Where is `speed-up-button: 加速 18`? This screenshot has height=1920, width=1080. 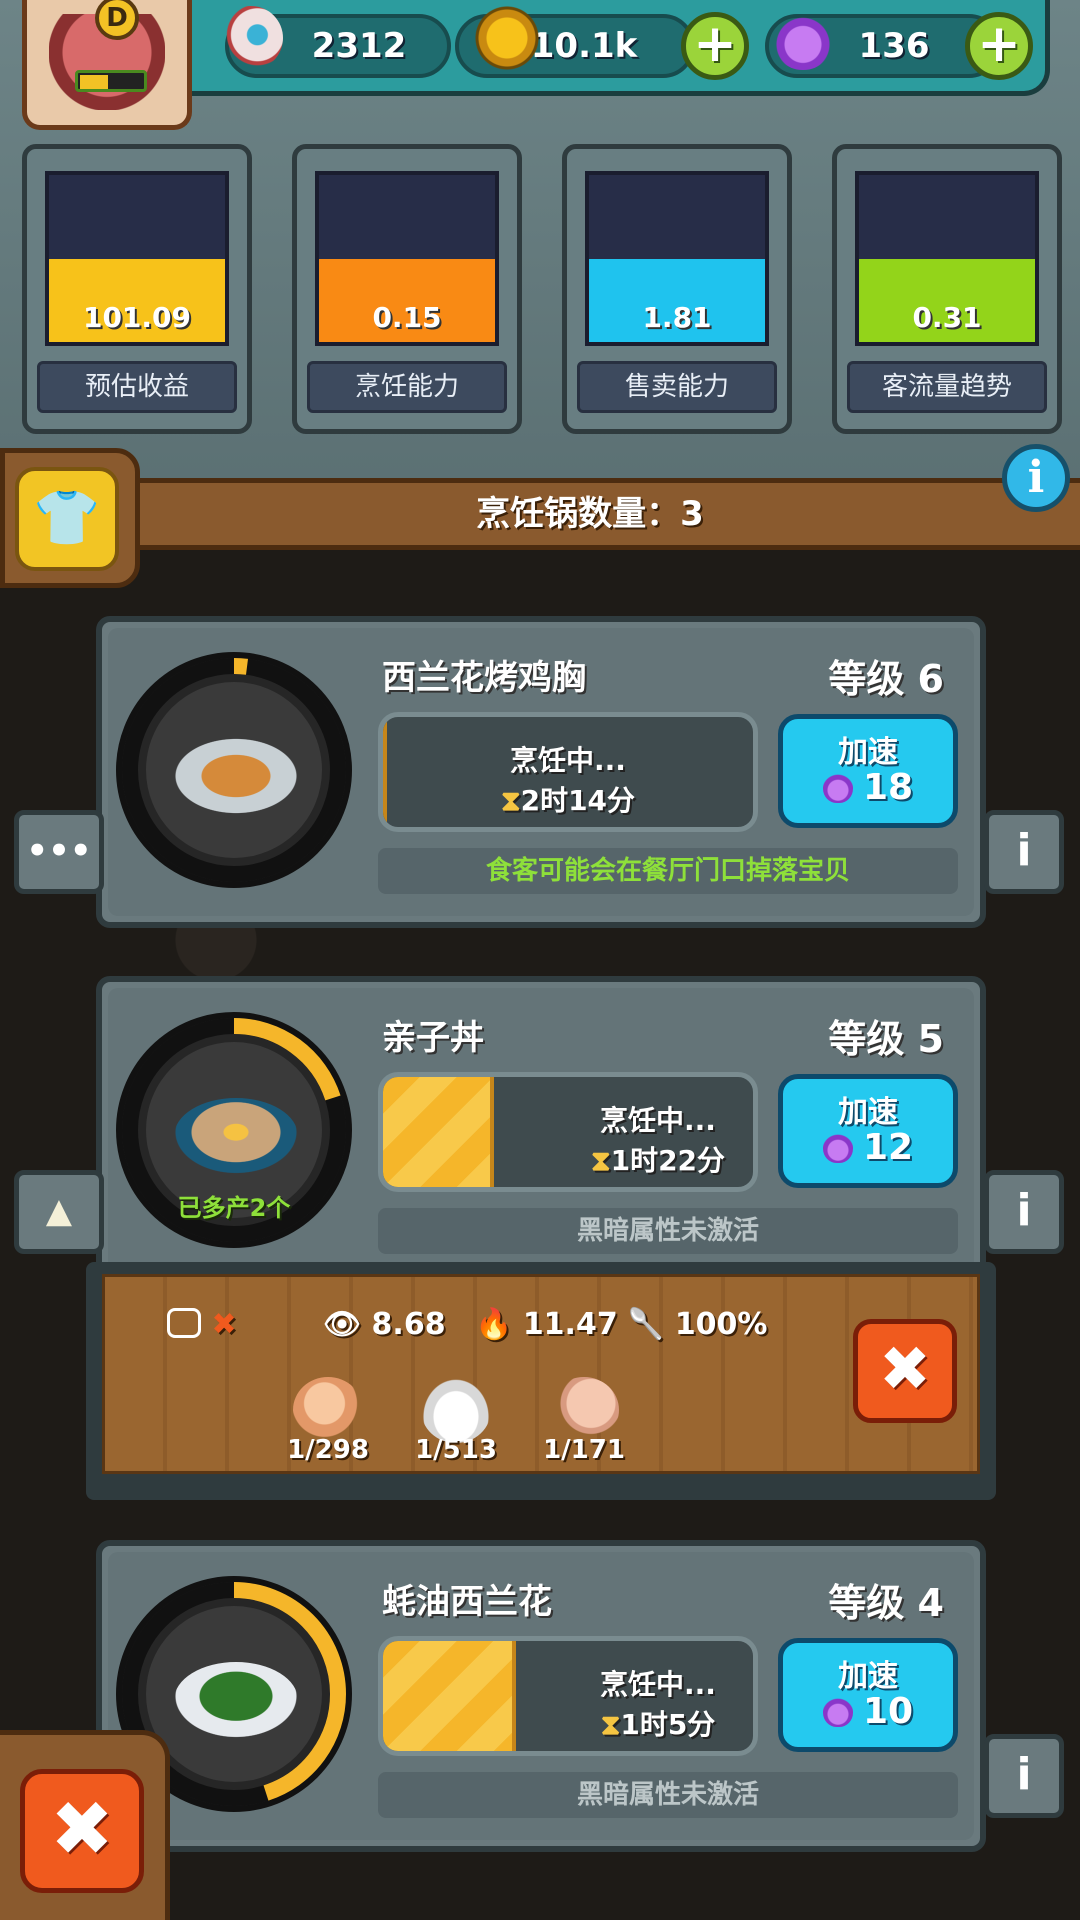
speed-up-button: 加速 18 is located at coordinates (868, 771).